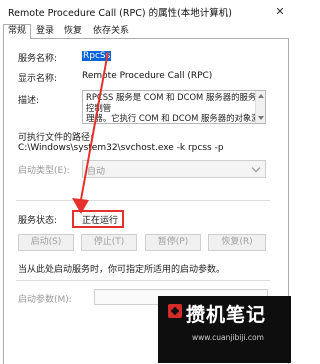 This screenshot has width=320, height=364. What do you see at coordinates (45, 300) in the screenshot?
I see `start-params-label: 启动参数(M):` at bounding box center [45, 300].